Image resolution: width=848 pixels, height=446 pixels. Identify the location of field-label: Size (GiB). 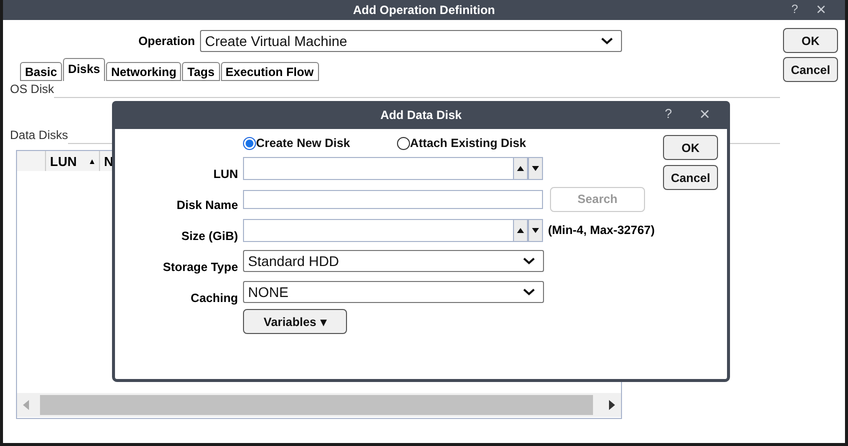
(209, 235).